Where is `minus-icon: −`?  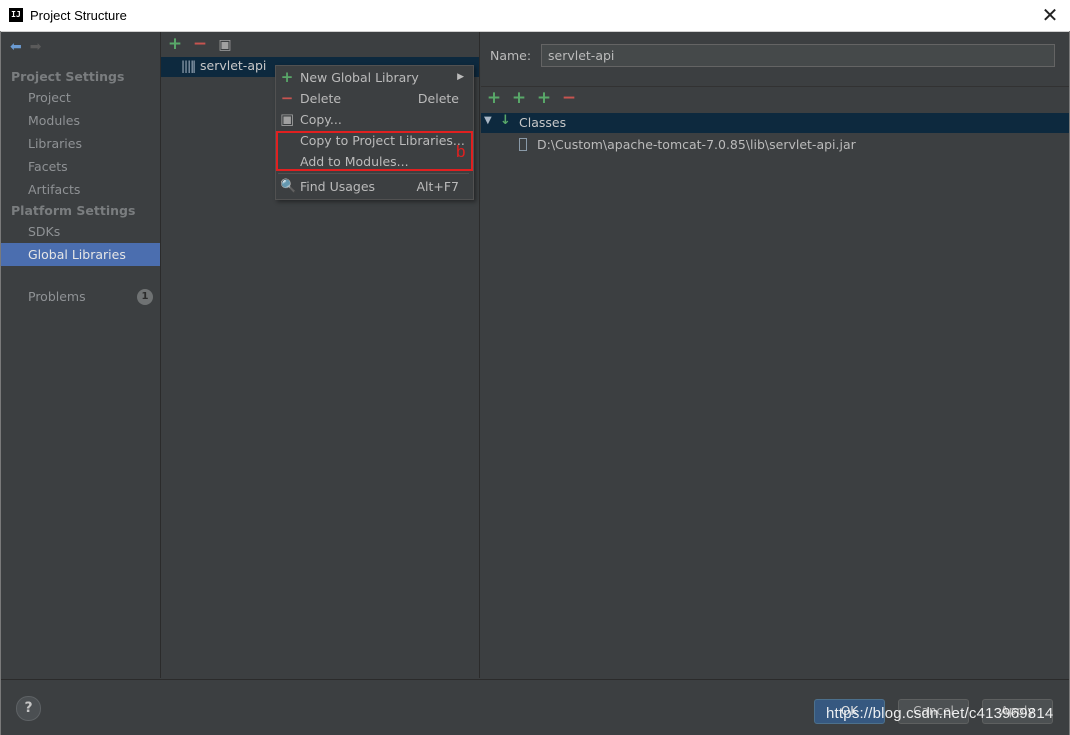 minus-icon: − is located at coordinates (287, 98).